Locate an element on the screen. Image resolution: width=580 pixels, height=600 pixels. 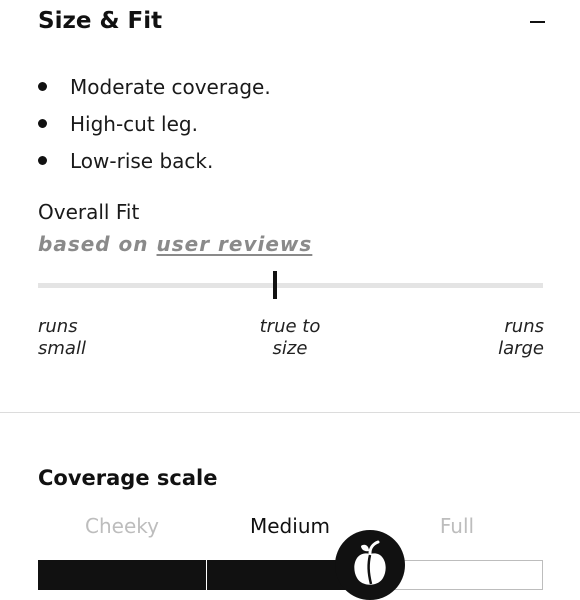
coverage-knob is located at coordinates (370, 565).